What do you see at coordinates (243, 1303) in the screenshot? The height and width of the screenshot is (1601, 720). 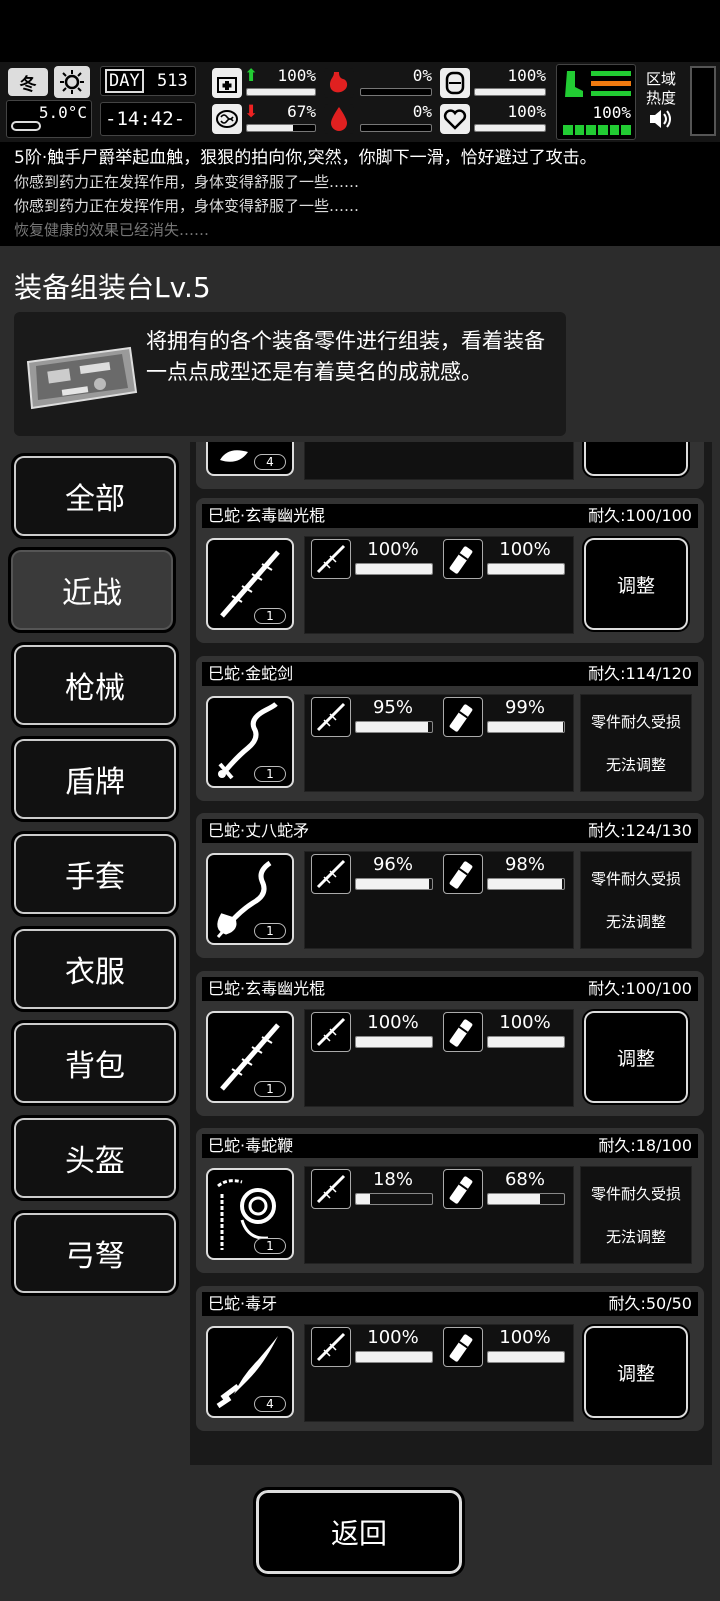 I see `item-name: 巳蛇·毒牙` at bounding box center [243, 1303].